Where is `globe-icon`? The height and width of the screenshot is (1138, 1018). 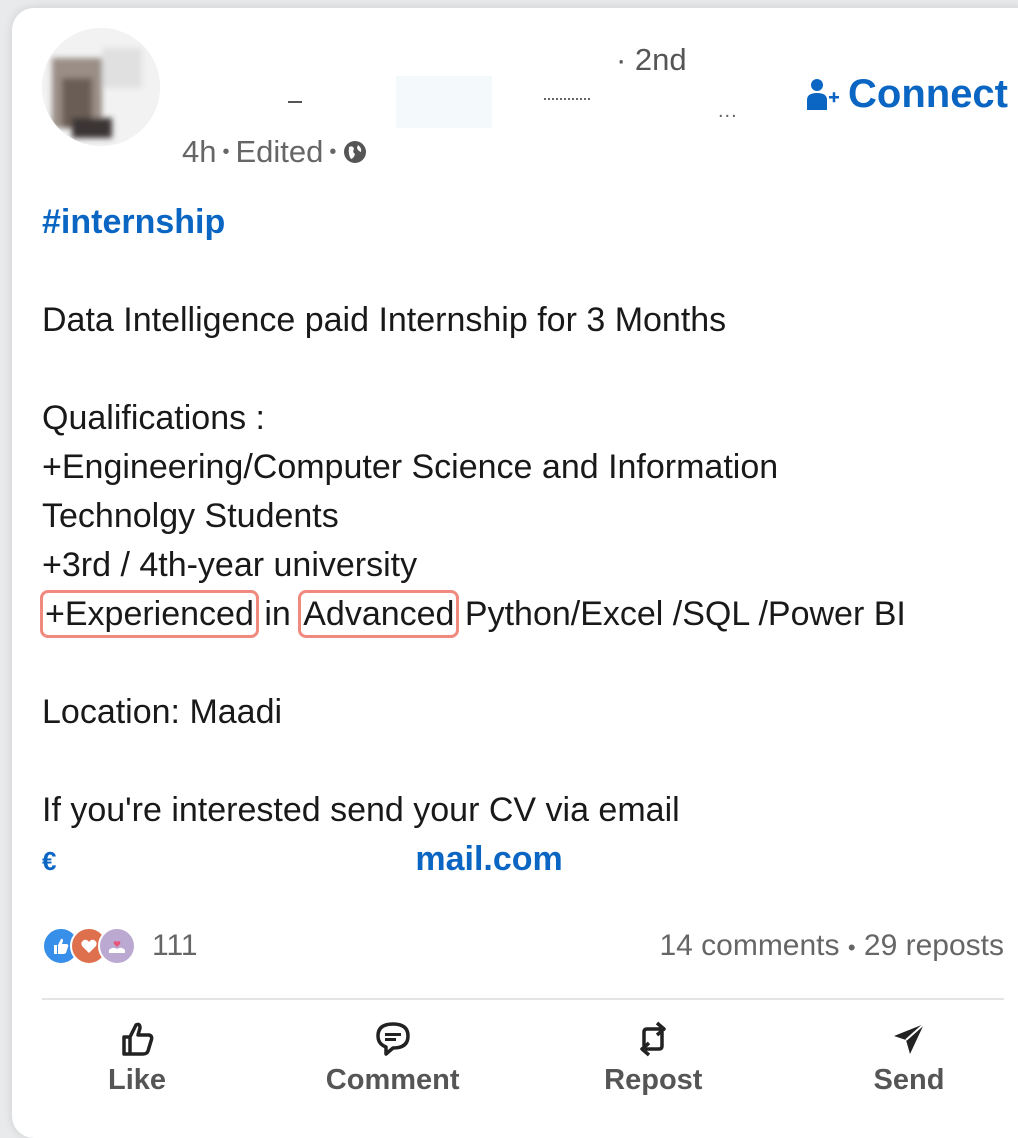
globe-icon is located at coordinates (355, 152).